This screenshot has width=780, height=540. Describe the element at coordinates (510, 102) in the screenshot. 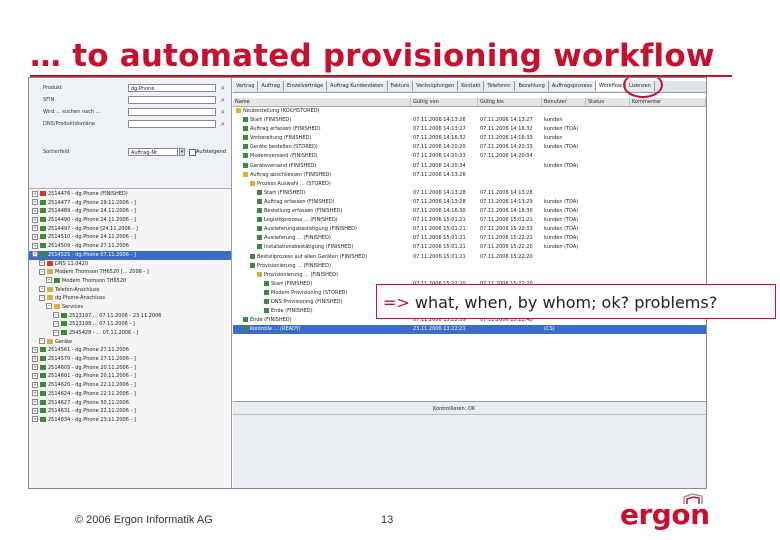

I see `column-header-cell: Gültig bis` at that location.